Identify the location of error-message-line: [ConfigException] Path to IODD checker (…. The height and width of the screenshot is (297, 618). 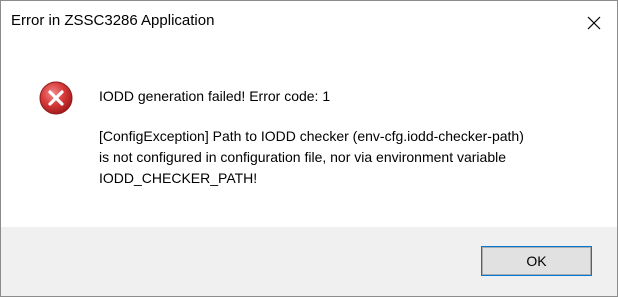
(311, 136).